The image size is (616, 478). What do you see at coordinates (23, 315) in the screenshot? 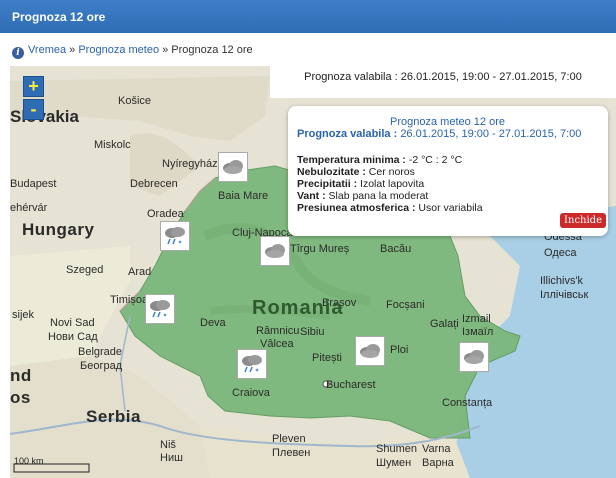
I see `map-label-osijek: sijek` at bounding box center [23, 315].